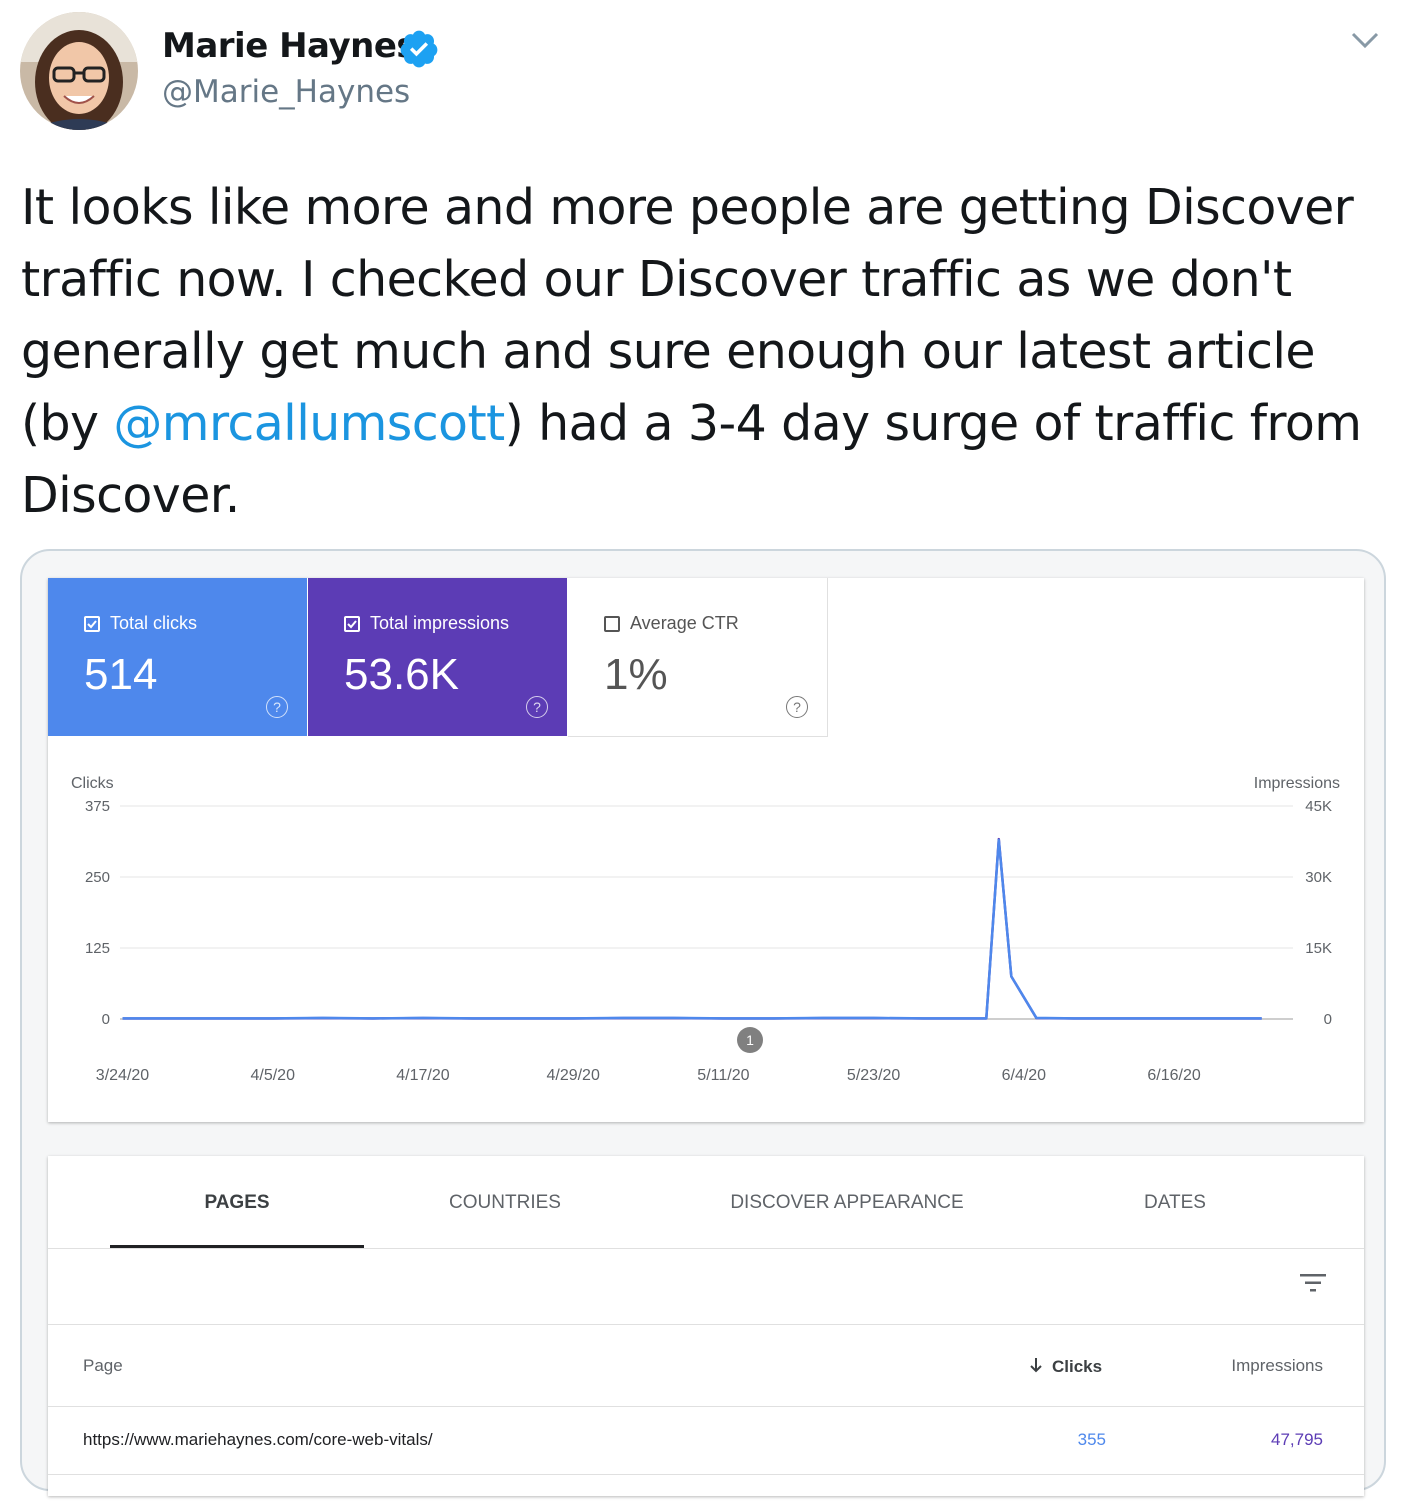  Describe the element at coordinates (505, 1203) in the screenshot. I see `tab-countries: COUNTRIES` at that location.